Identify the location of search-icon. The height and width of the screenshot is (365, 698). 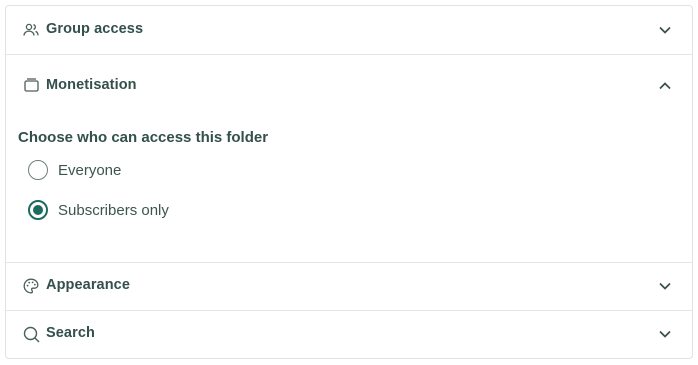
(31, 334).